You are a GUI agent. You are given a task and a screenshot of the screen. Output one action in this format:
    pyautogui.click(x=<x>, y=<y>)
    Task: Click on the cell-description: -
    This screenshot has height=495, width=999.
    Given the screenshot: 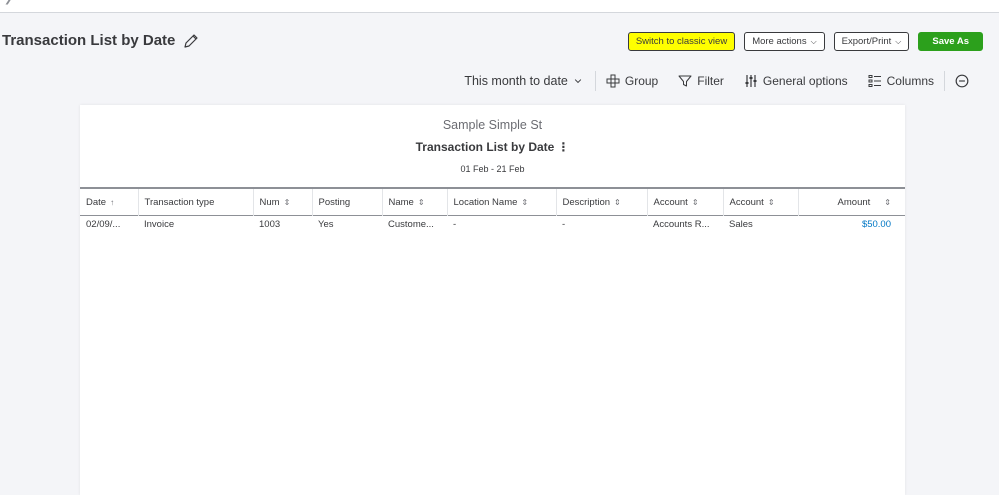 What is the action you would take?
    pyautogui.click(x=564, y=224)
    